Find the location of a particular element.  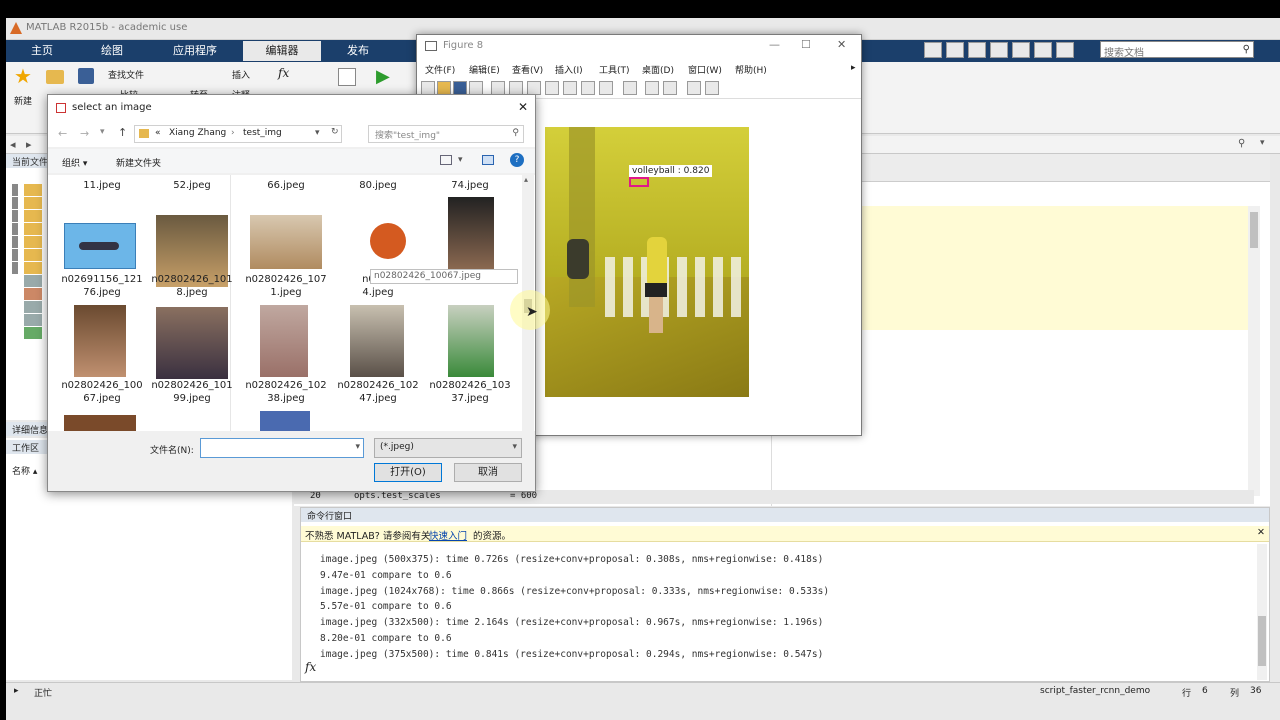

file-name: n02691156_121 76.jpeg is located at coordinates (102, 286).